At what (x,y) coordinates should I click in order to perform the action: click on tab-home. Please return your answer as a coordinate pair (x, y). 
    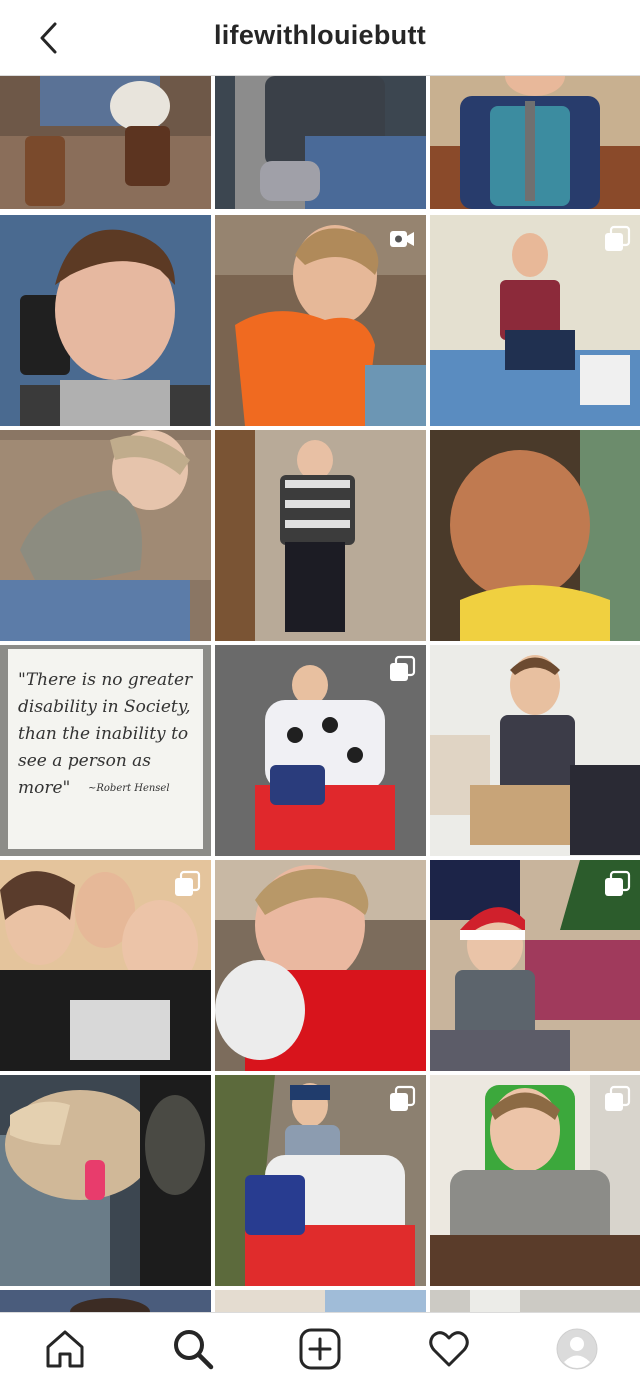
    Looking at the image, I should click on (65, 1349).